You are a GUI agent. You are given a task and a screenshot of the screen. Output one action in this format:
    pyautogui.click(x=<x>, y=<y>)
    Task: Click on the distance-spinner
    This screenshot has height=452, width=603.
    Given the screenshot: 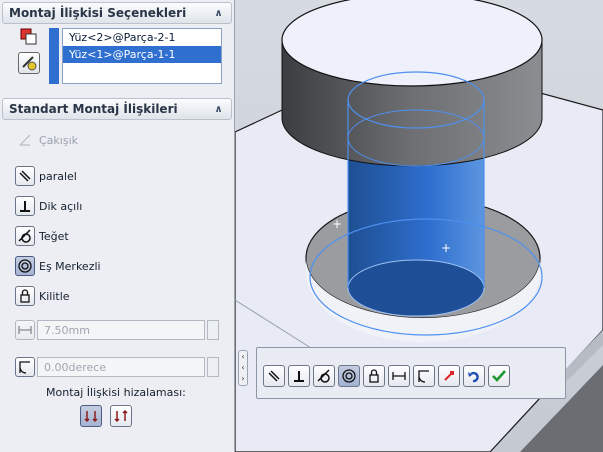 What is the action you would take?
    pyautogui.click(x=213, y=330)
    